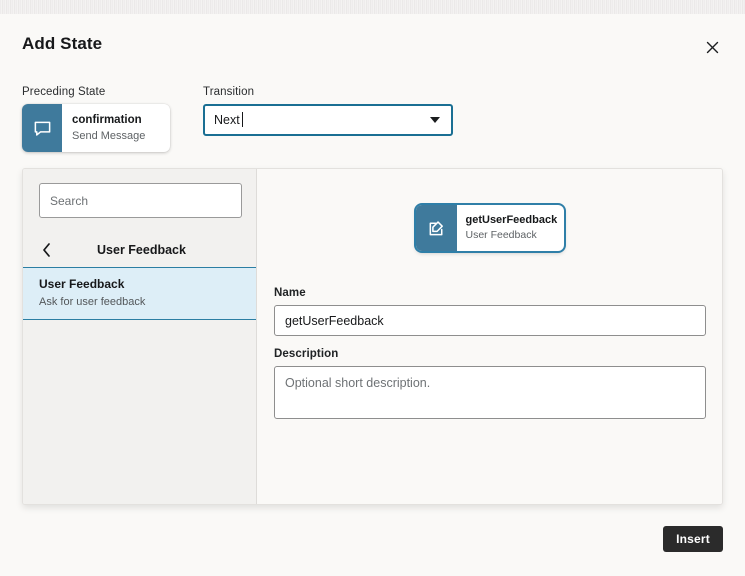  What do you see at coordinates (107, 120) in the screenshot?
I see `preceding-state-card-title: confirmation` at bounding box center [107, 120].